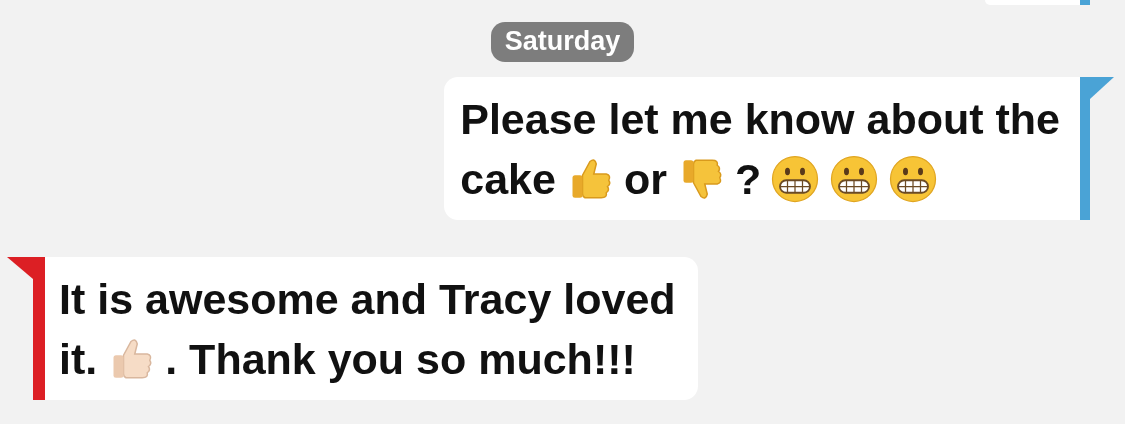 The width and height of the screenshot is (1125, 424). I want to click on date-label: Saturday, so click(562, 42).